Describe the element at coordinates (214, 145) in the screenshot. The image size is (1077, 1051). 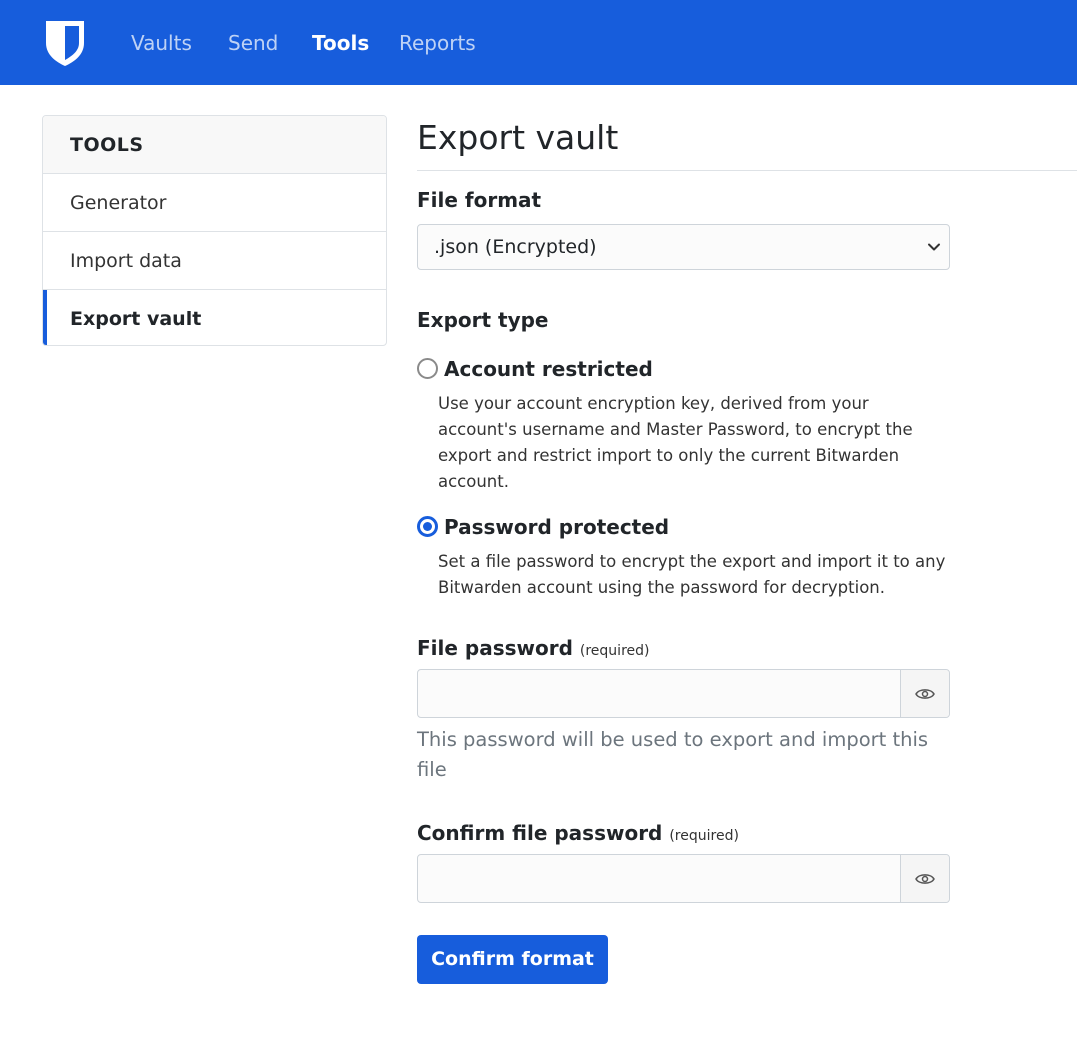
I see `sidebar-header: TOOLS` at that location.